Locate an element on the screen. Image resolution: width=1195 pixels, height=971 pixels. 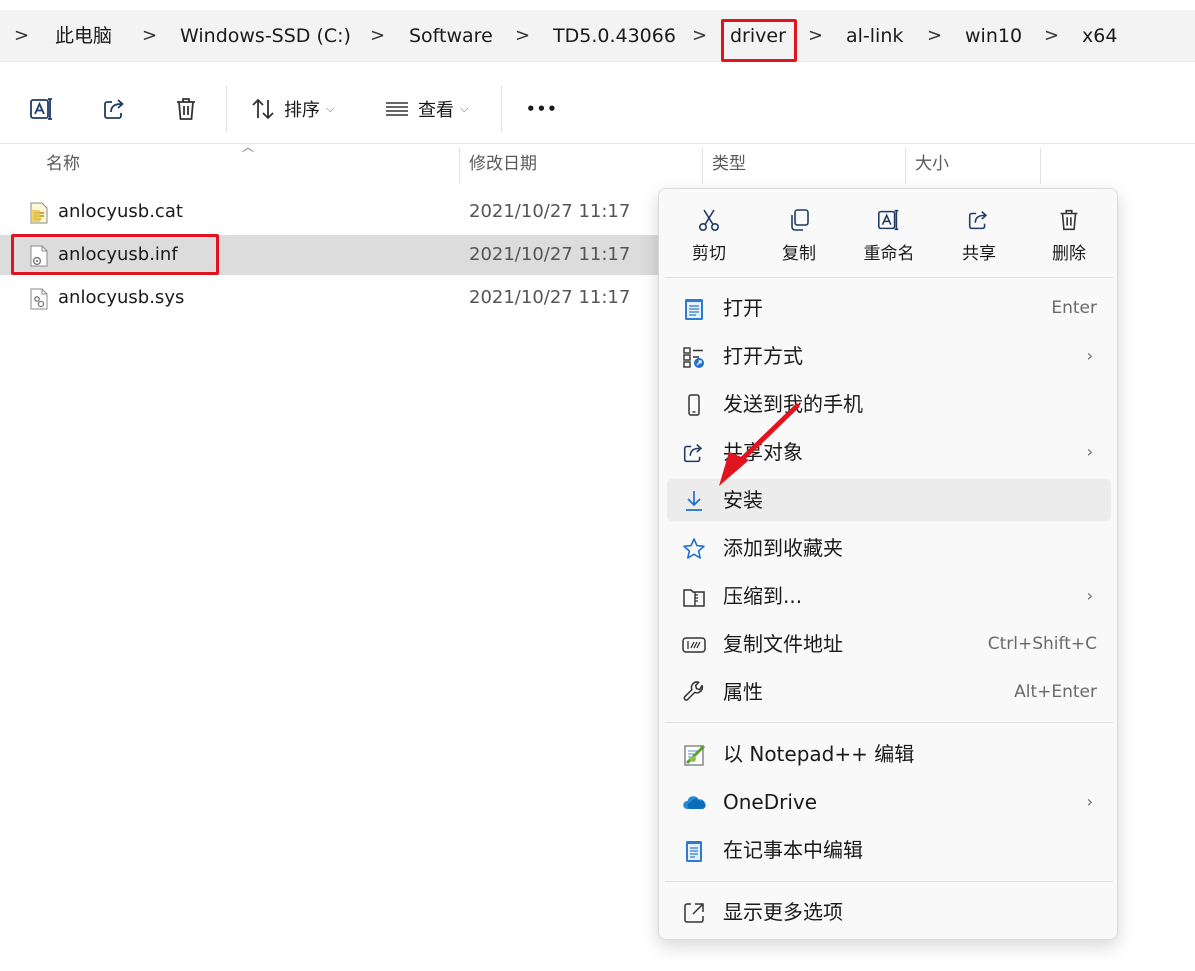
breadcrumb-root-chevron-icon: > is located at coordinates (21, 36).